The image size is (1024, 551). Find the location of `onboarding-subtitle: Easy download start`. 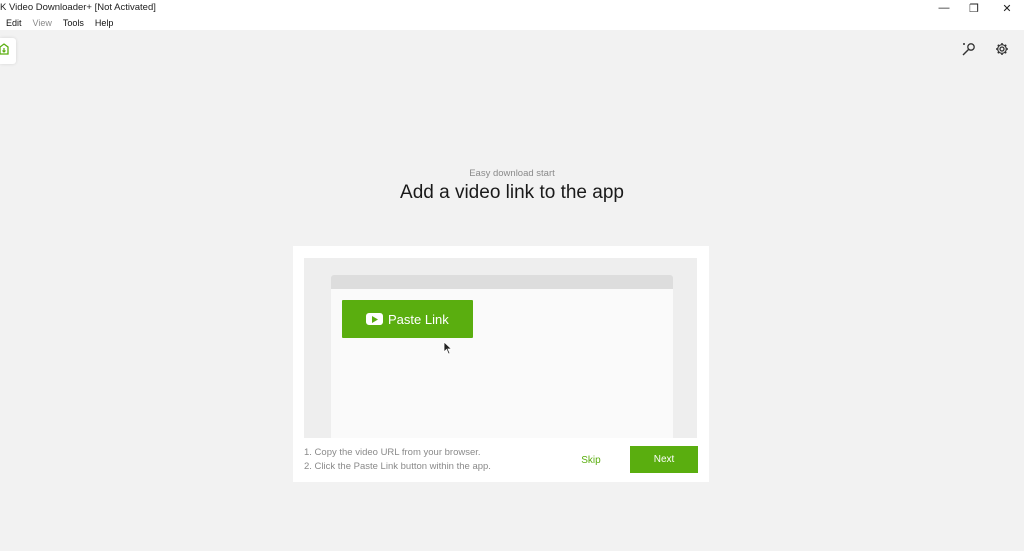

onboarding-subtitle: Easy download start is located at coordinates (512, 173).